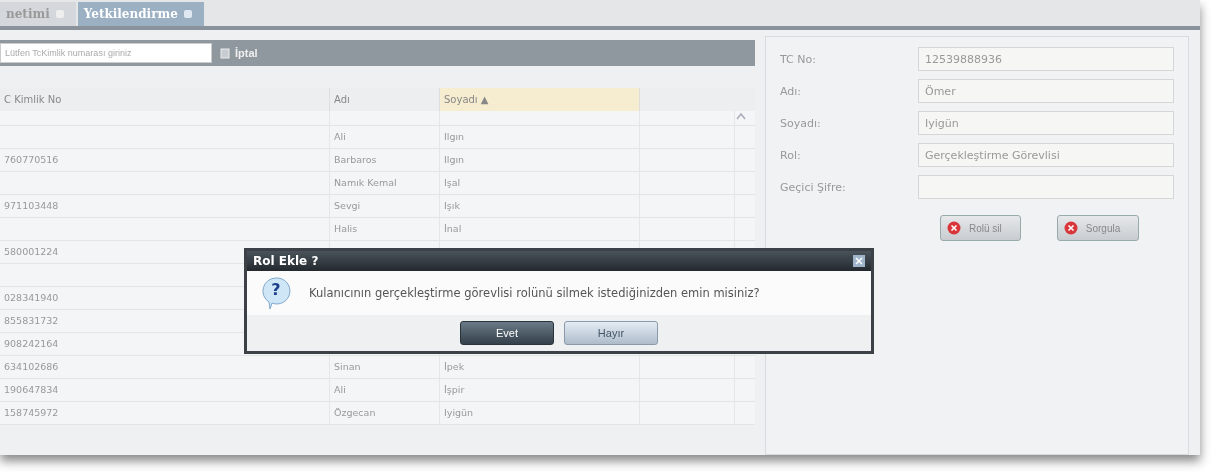  Describe the element at coordinates (540, 367) in the screenshot. I see `table-cell: İpek` at that location.